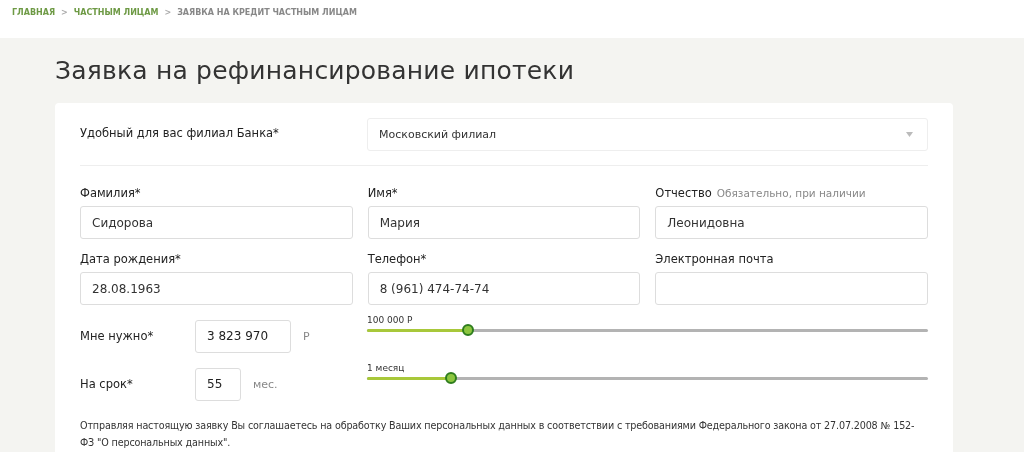 The width and height of the screenshot is (1024, 452). What do you see at coordinates (110, 193) in the screenshot?
I see `field-label: Фамилия*` at bounding box center [110, 193].